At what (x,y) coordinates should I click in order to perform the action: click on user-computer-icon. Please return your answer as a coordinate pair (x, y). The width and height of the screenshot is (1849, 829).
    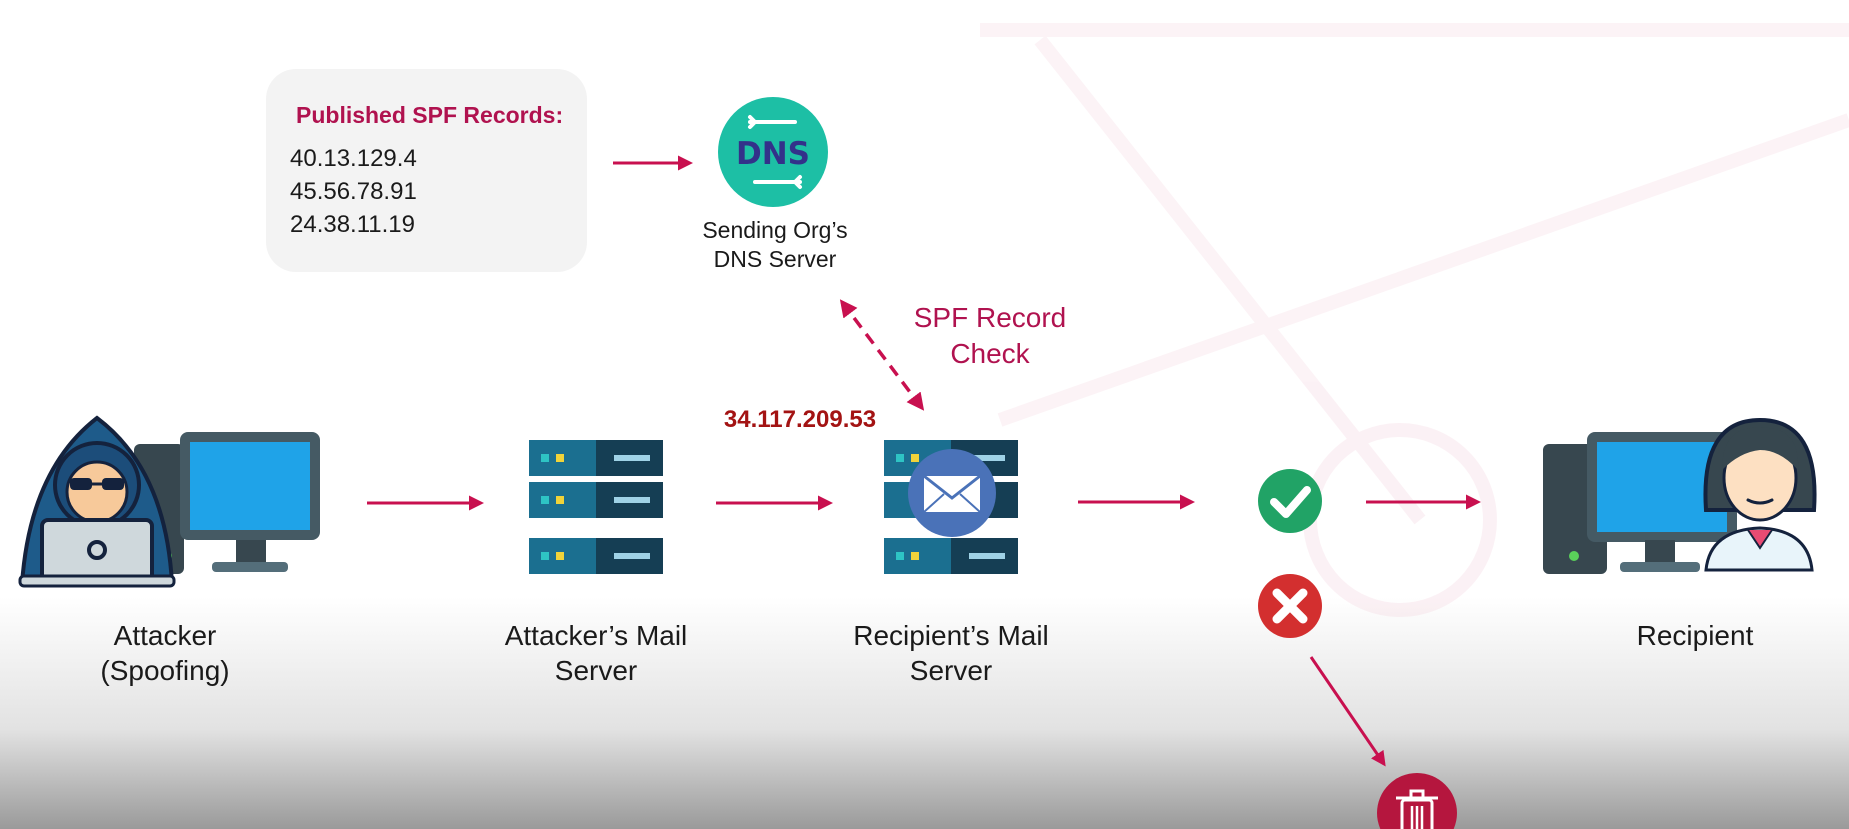
    Looking at the image, I should click on (1680, 495).